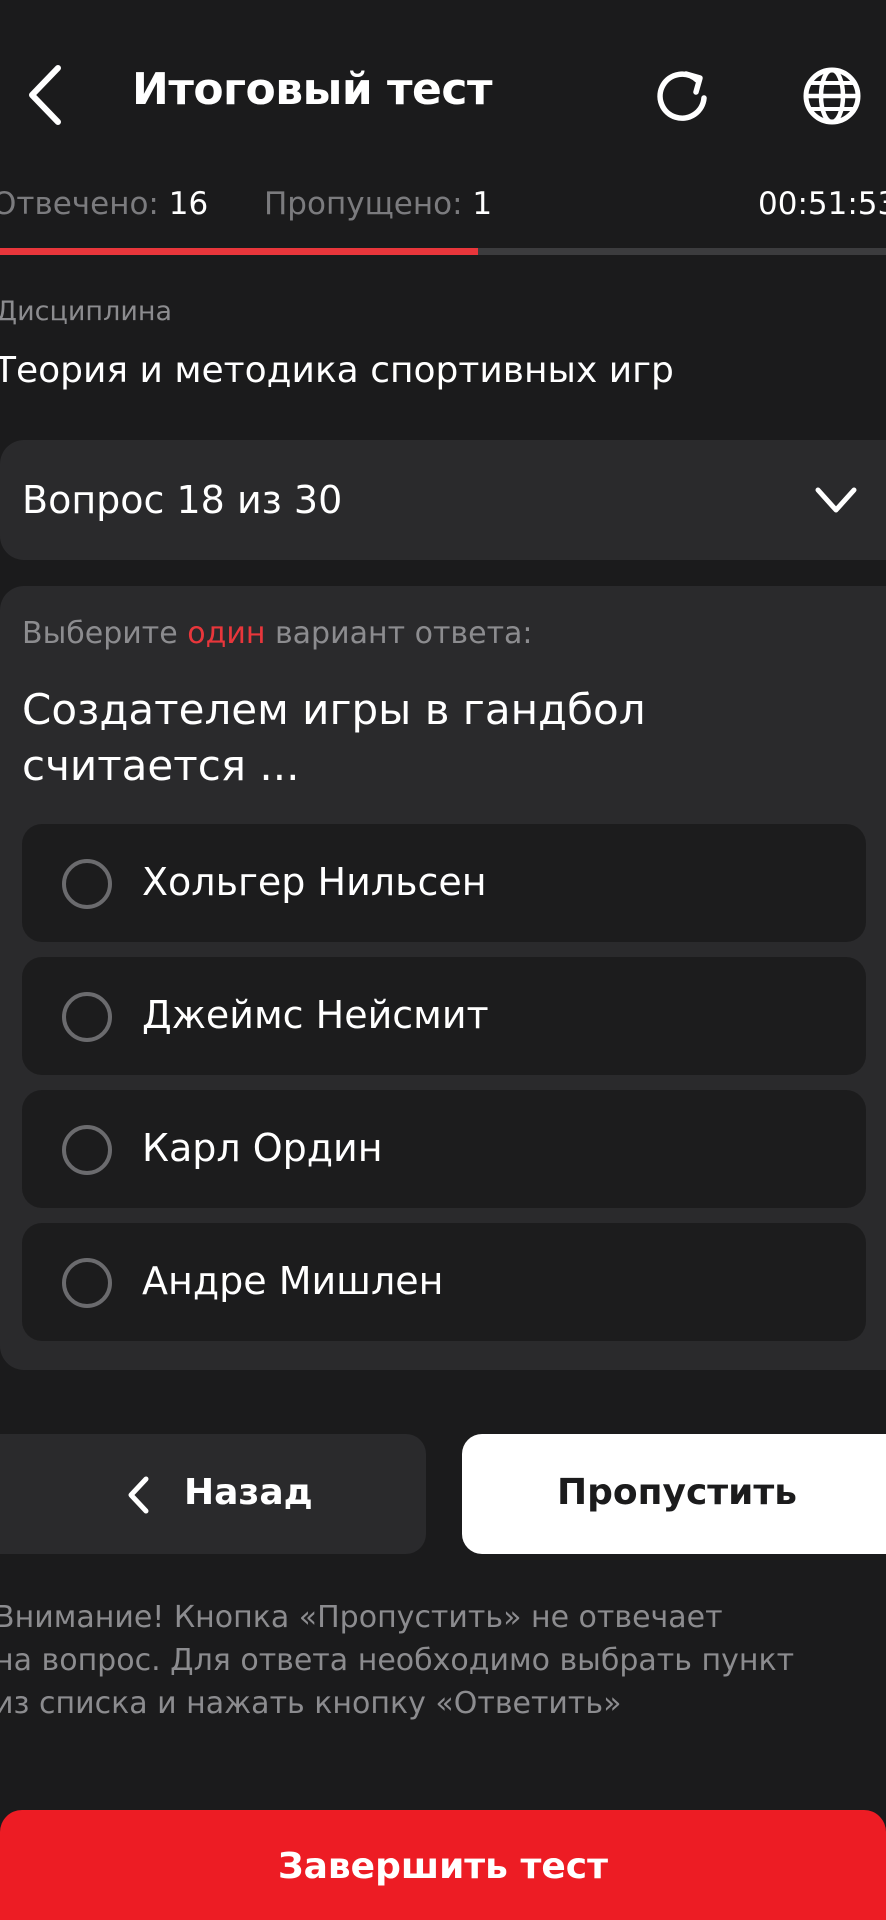  Describe the element at coordinates (314, 882) in the screenshot. I see `answer-option-label: Хольгер Нильсен` at that location.